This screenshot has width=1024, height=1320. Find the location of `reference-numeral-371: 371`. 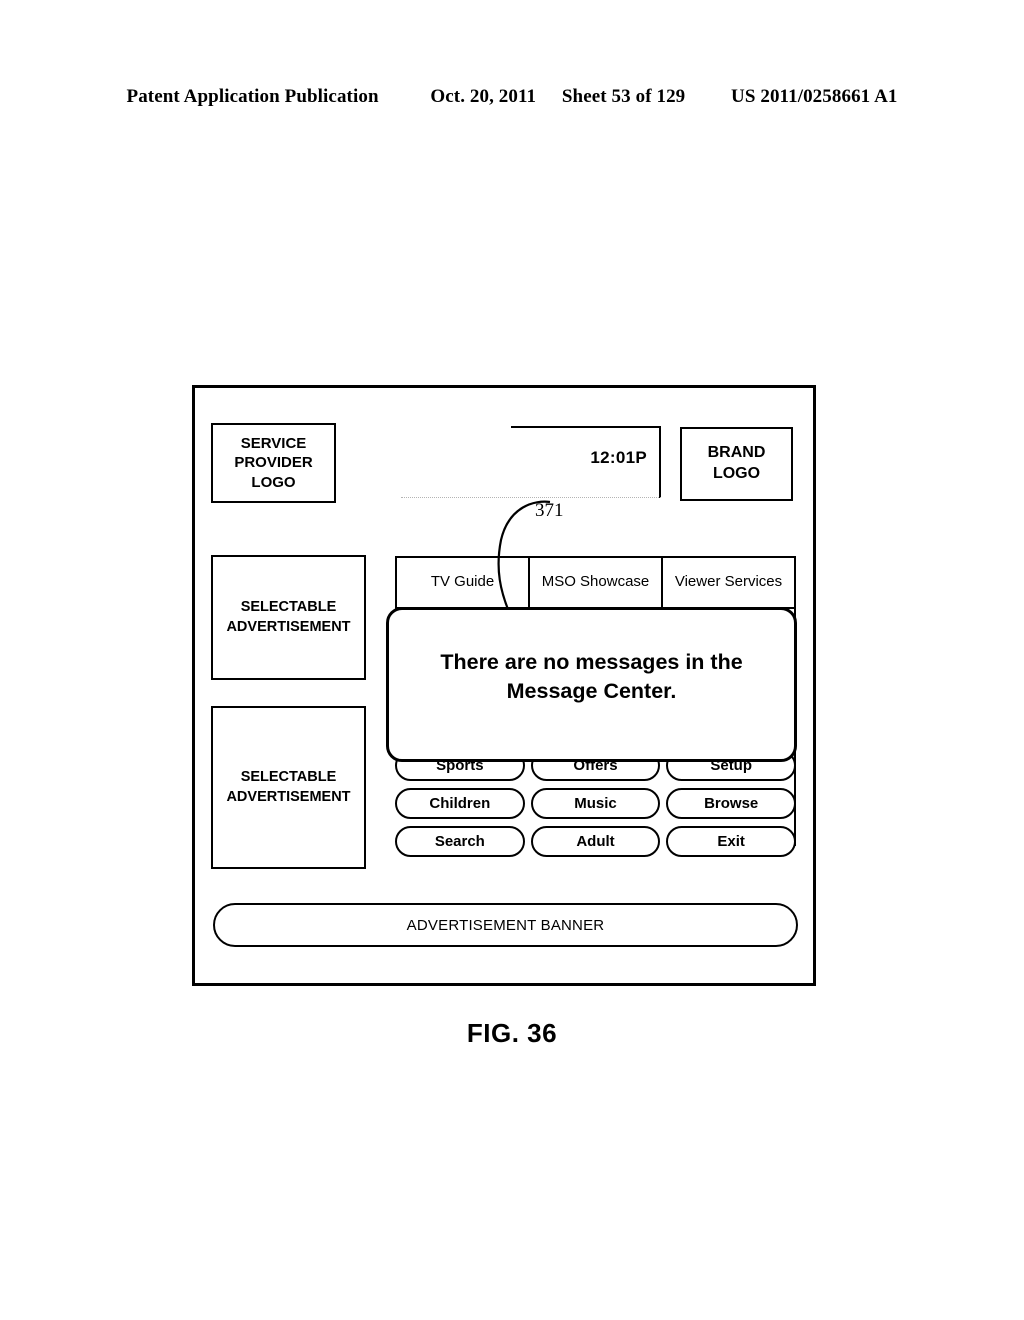

reference-numeral-371: 371 is located at coordinates (549, 510).